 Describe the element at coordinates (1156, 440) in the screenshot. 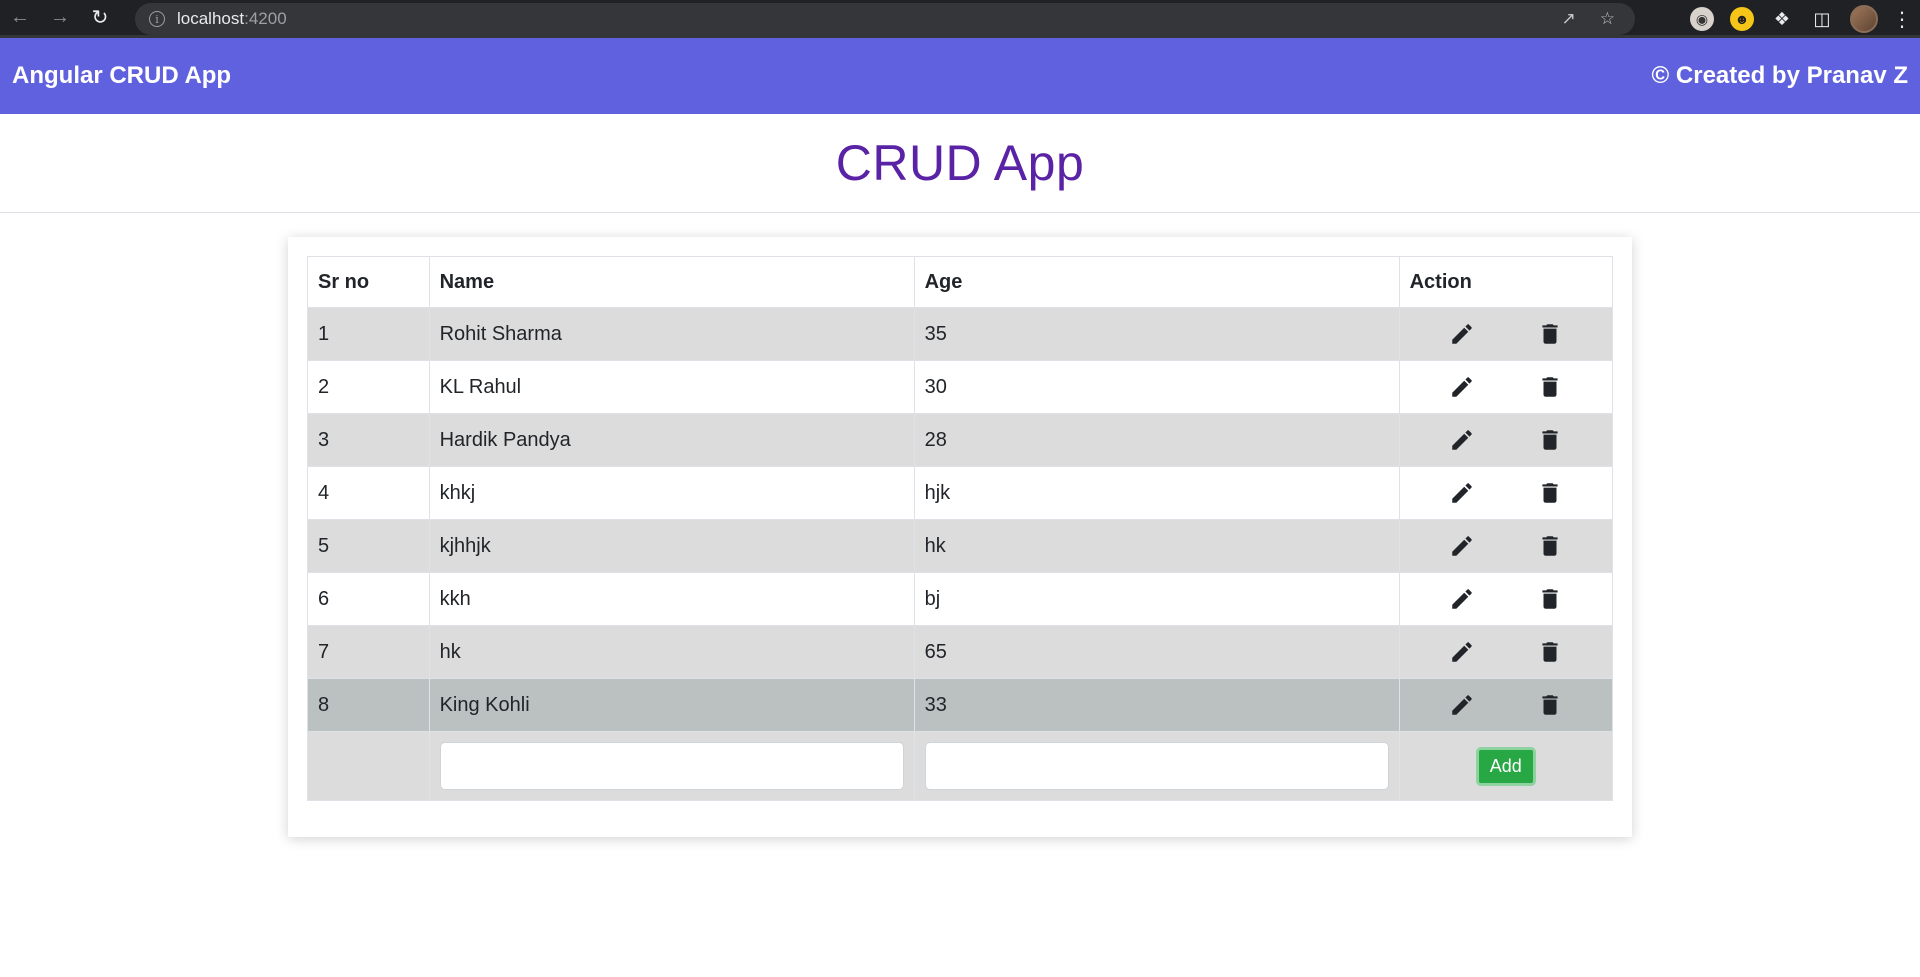

I see `cell-age: 28` at that location.